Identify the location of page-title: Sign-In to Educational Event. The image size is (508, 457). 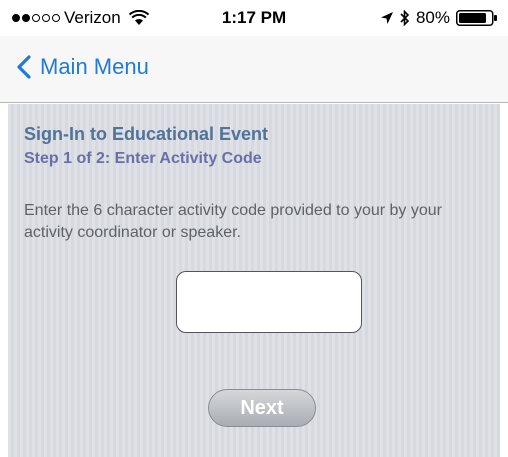
(146, 134).